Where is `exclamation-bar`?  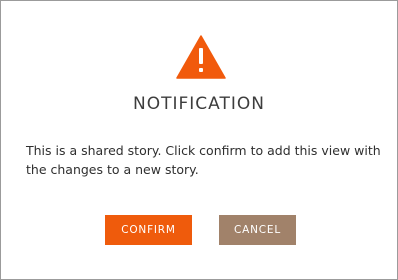
exclamation-bar is located at coordinates (201, 56).